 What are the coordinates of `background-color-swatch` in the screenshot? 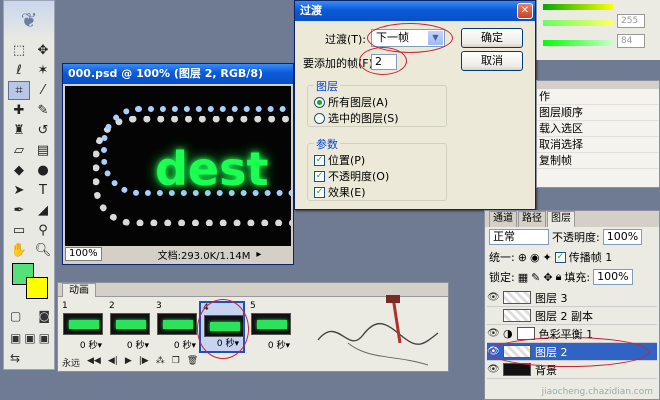 It's located at (37, 288).